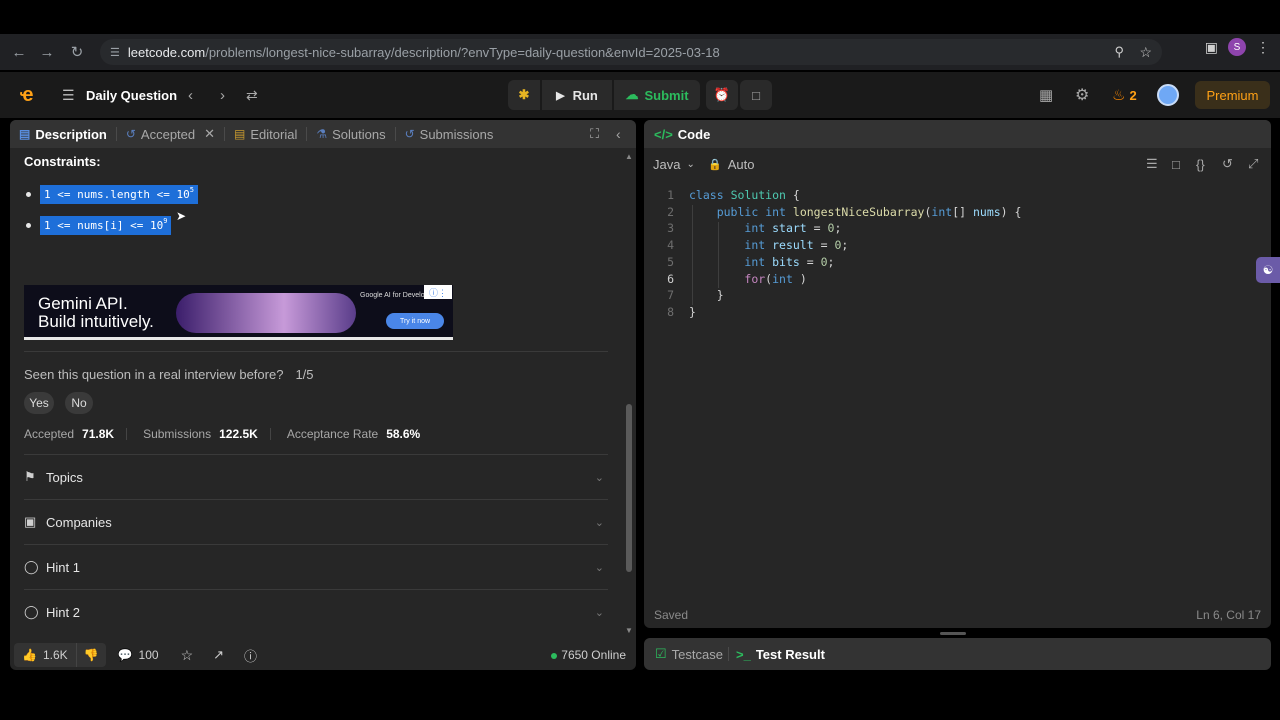  Describe the element at coordinates (629, 488) in the screenshot. I see `scroll-thumb` at that location.